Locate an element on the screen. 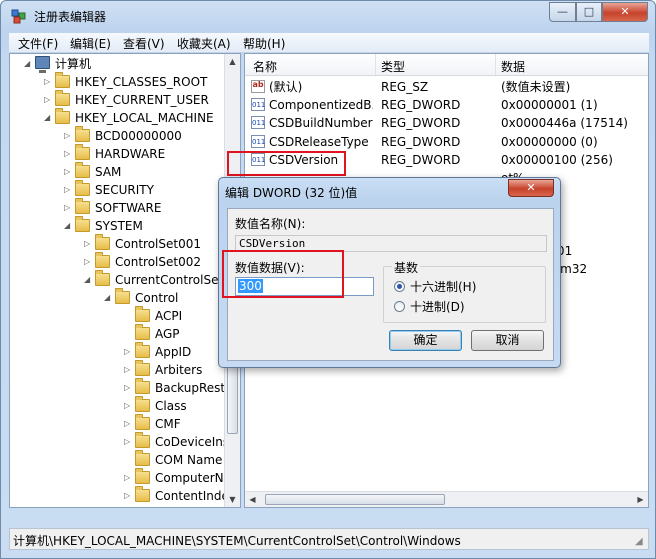  menu-file: 文件(F) is located at coordinates (38, 43).